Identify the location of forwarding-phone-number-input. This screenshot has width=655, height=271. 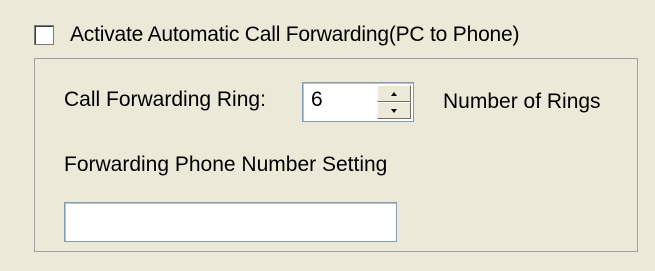
(230, 222).